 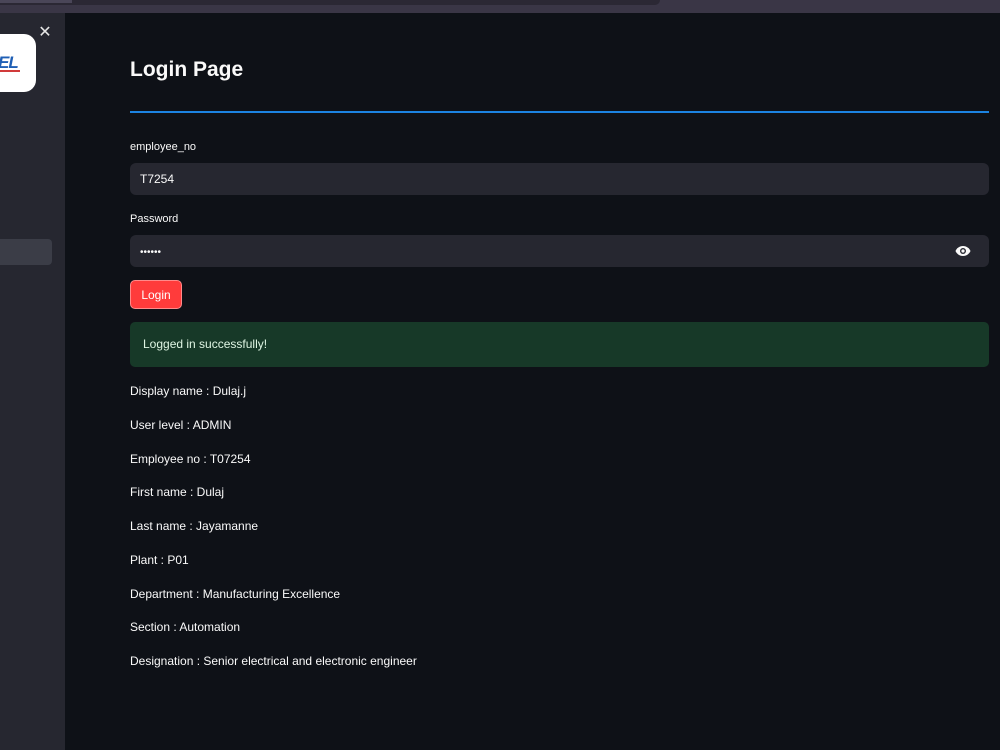 I want to click on password-input: ••••••, so click(x=559, y=251).